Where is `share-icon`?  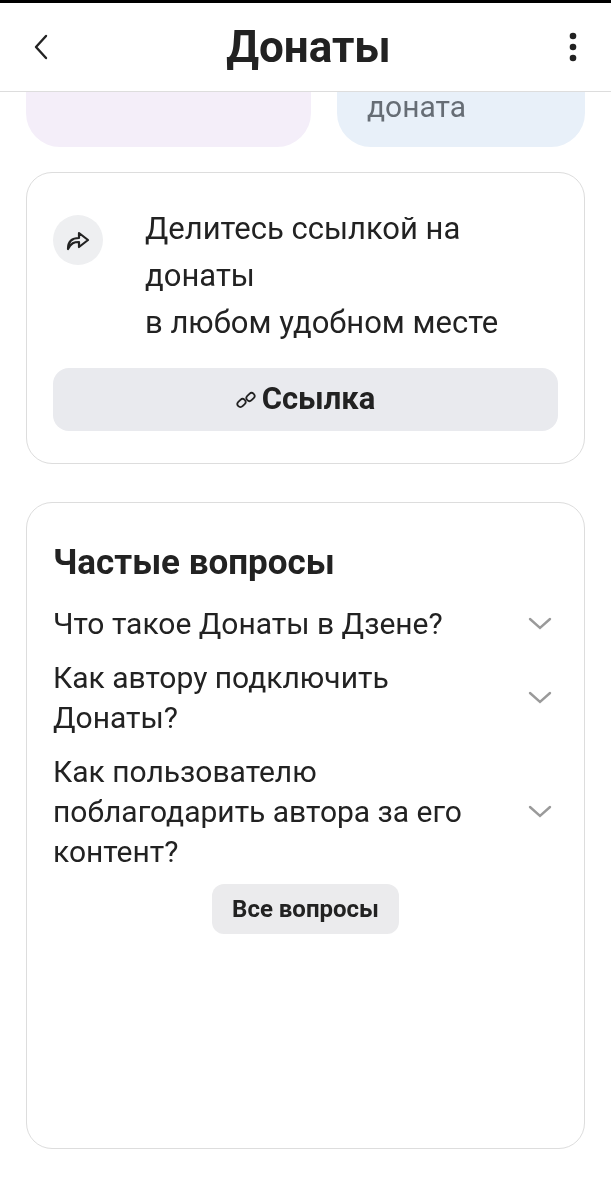
share-icon is located at coordinates (78, 240).